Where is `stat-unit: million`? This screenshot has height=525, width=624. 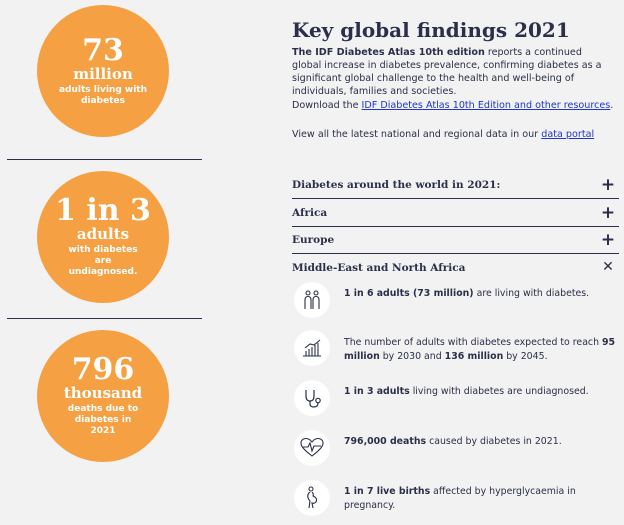 stat-unit: million is located at coordinates (103, 73).